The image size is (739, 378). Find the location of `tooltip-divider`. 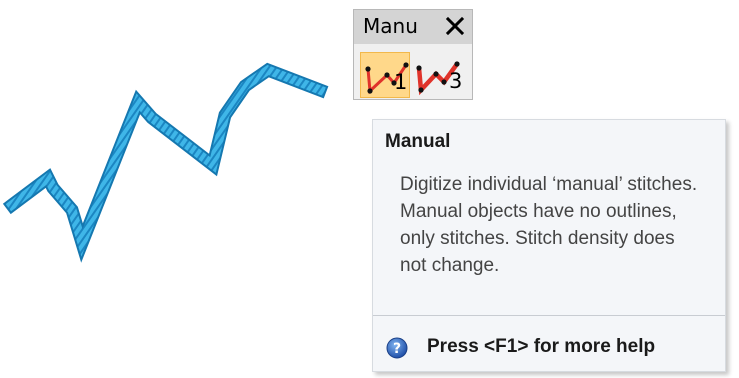

tooltip-divider is located at coordinates (549, 315).